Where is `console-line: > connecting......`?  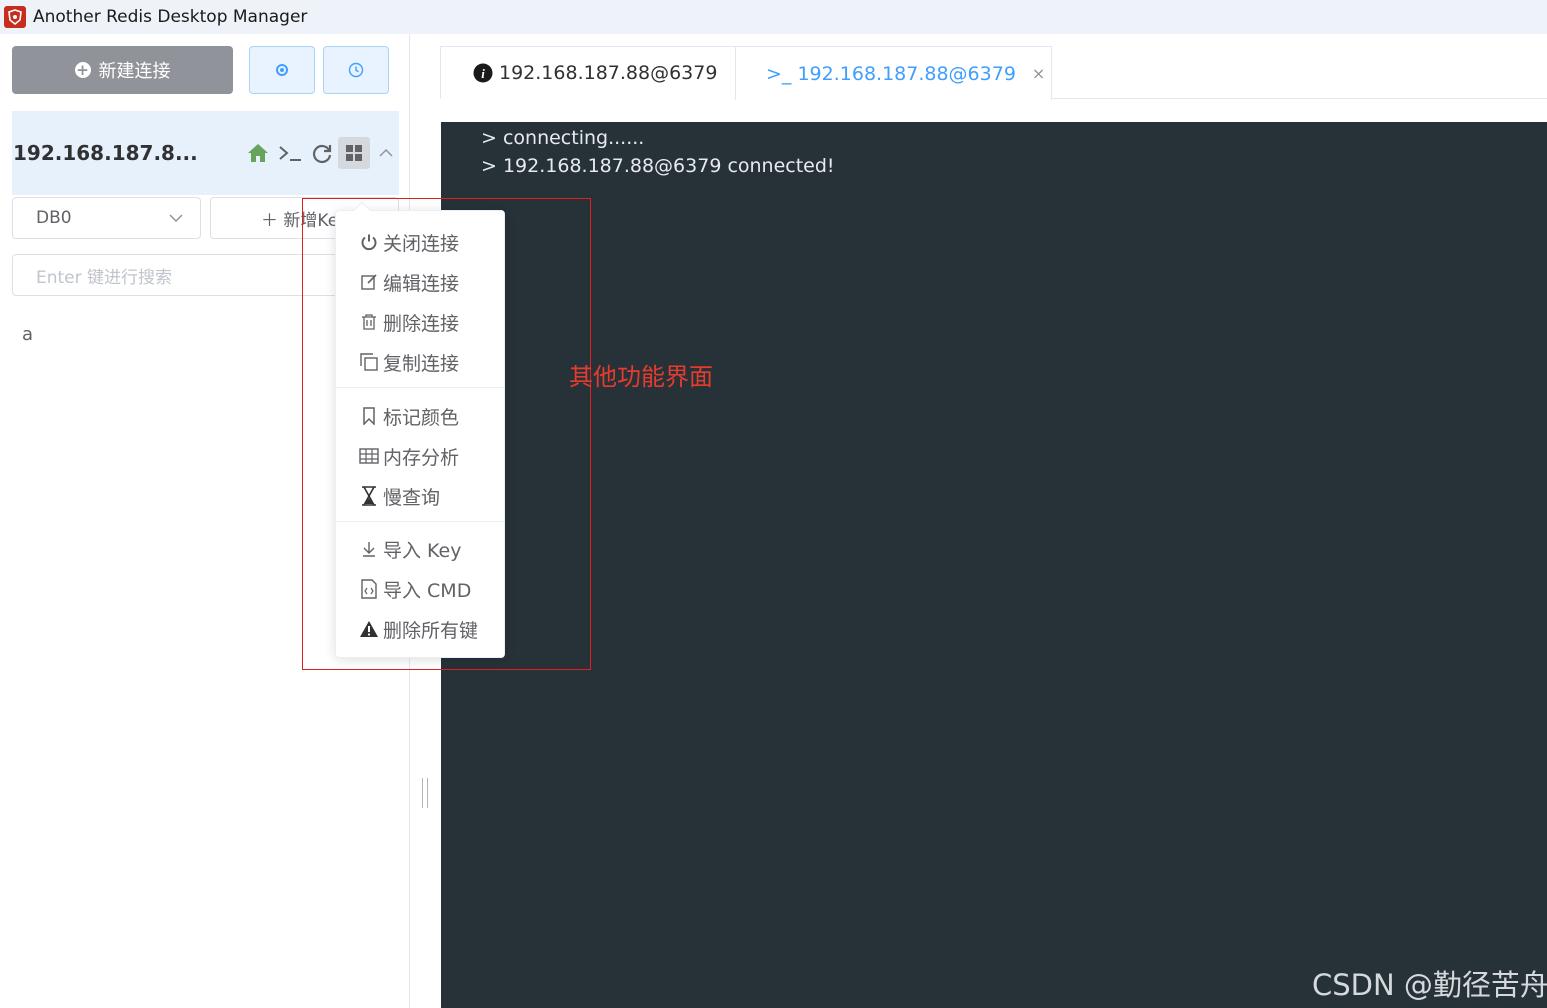 console-line: > connecting...... is located at coordinates (563, 138).